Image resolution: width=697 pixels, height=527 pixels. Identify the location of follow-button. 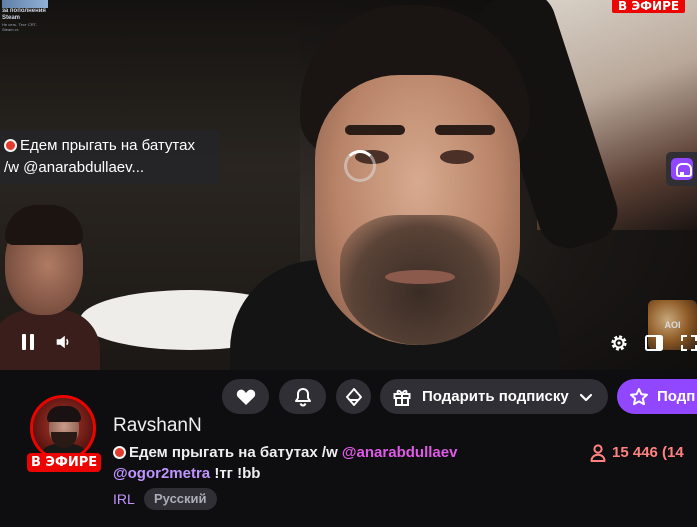
(245, 396).